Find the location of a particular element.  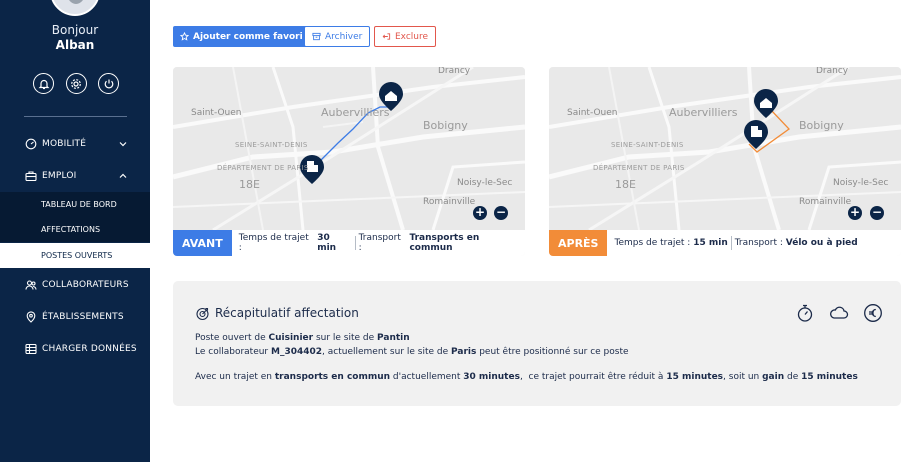

sidebar-item-emploi: EMPLOI is located at coordinates (75, 176).